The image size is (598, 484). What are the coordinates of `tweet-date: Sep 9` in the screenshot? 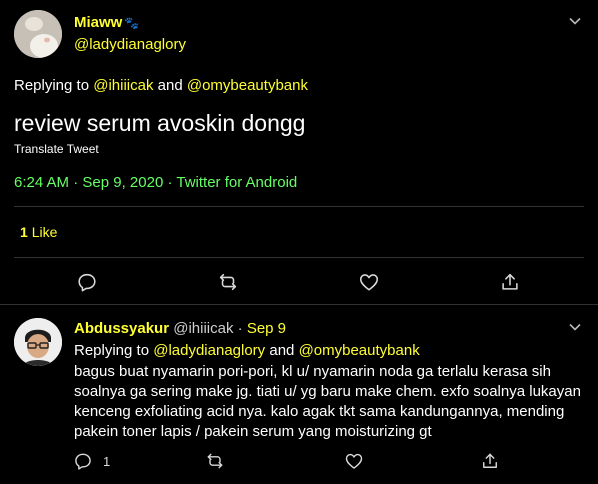 It's located at (266, 328).